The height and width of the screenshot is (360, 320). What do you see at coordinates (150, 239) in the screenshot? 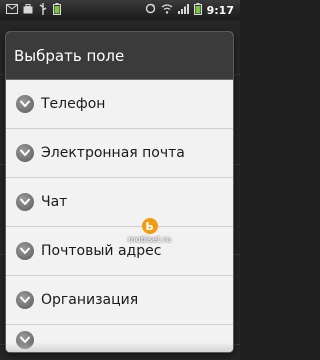
I see `watermark-text: mobiset.ru` at bounding box center [150, 239].